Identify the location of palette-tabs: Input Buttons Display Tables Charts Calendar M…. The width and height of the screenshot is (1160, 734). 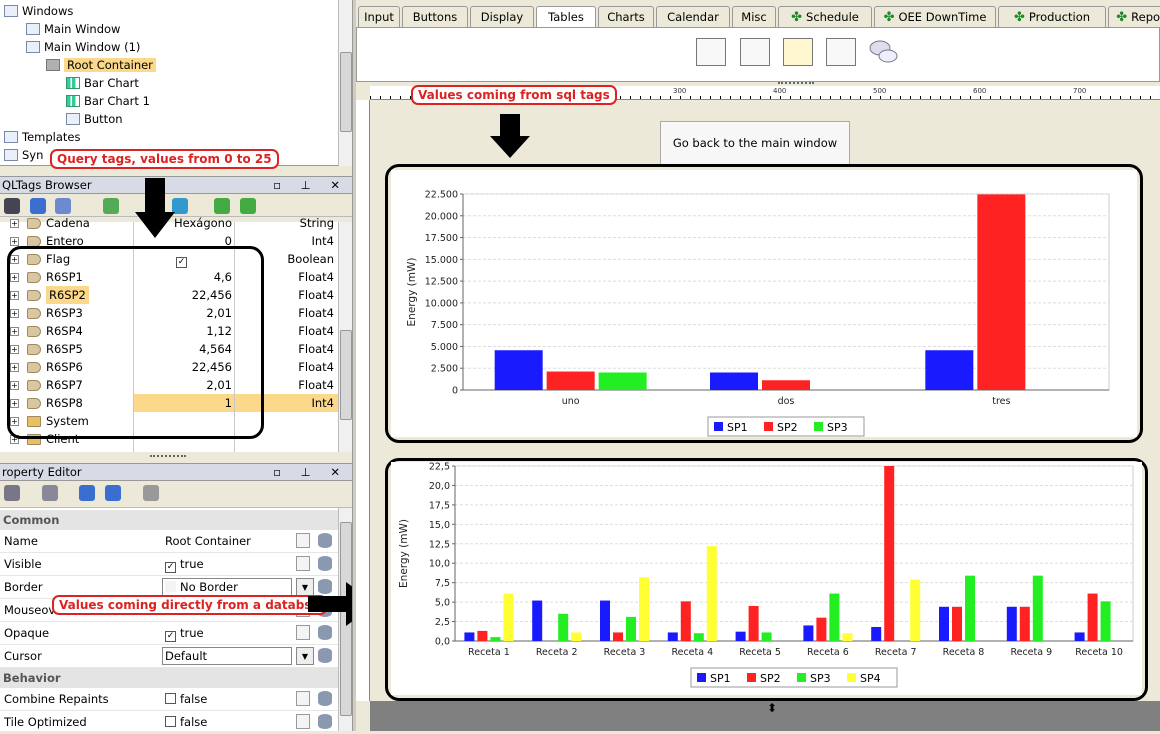
(758, 17).